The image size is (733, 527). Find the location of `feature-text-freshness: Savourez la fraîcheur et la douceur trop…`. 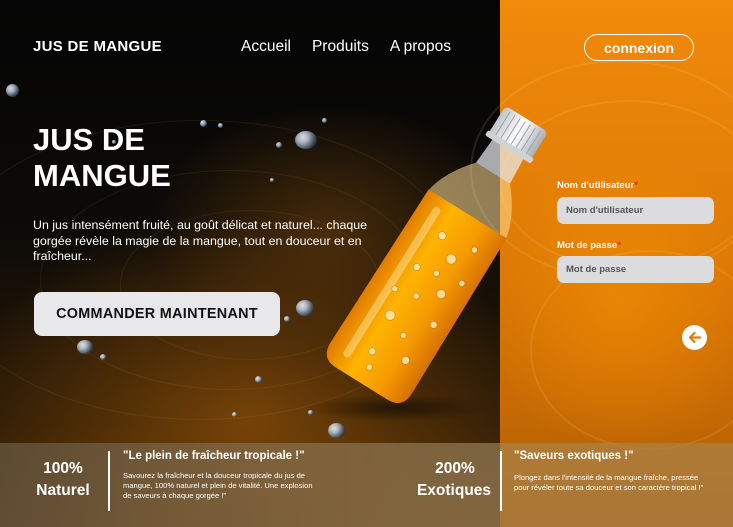

feature-text-freshness: Savourez la fraîcheur et la douceur trop… is located at coordinates (218, 485).